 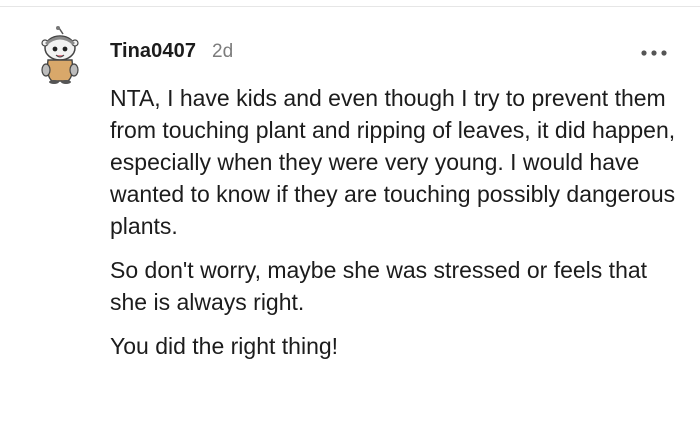 I want to click on comment-paragraph: You did the right thing!, so click(x=224, y=346).